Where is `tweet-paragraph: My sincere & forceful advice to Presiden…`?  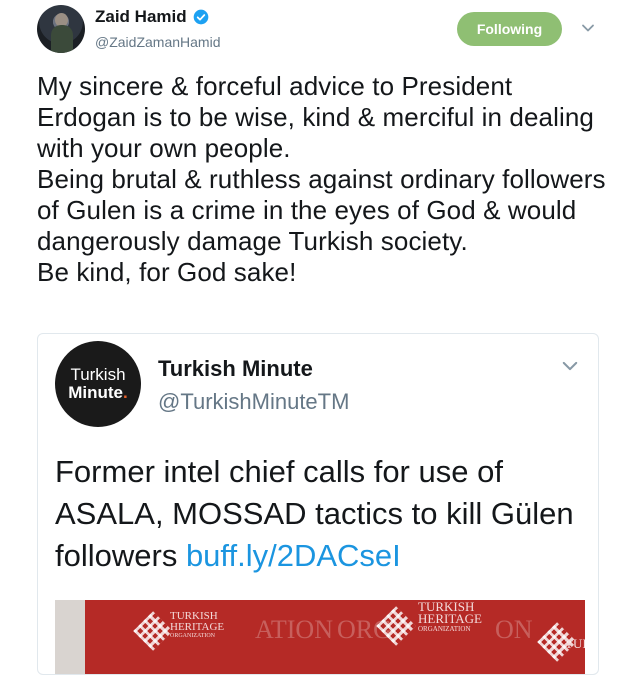
tweet-paragraph: My sincere & forceful advice to Presiden… is located at coordinates (315, 117).